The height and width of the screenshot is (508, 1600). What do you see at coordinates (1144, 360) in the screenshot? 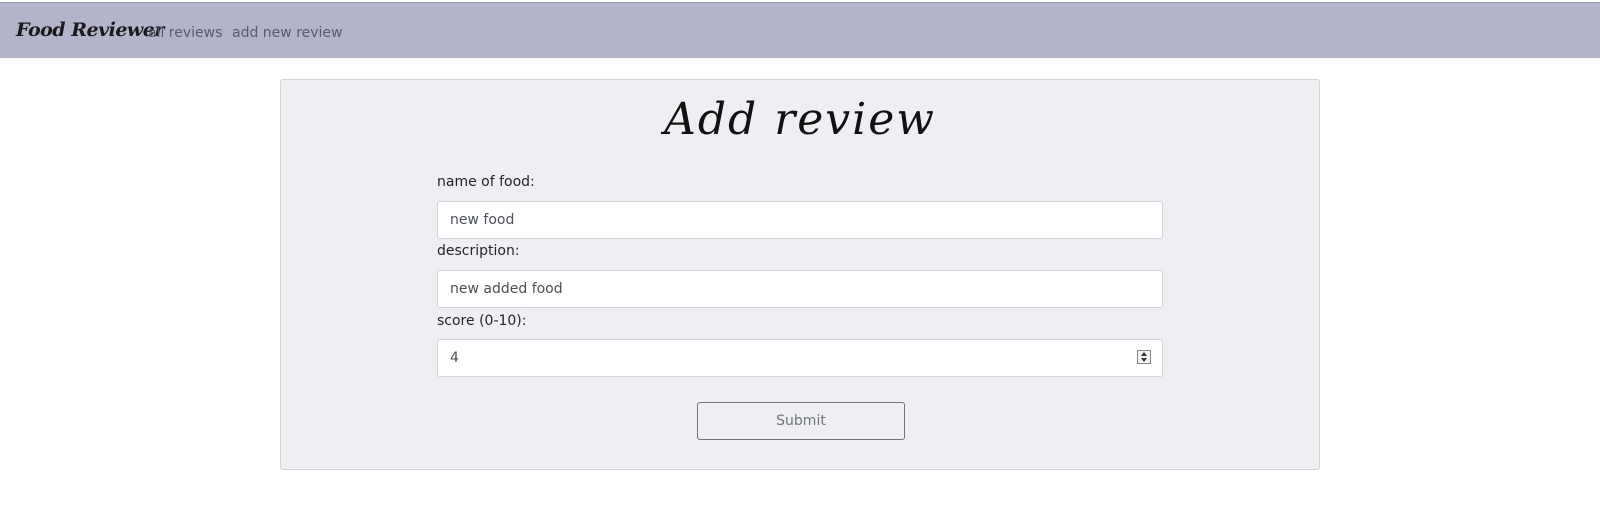
I see `stepper-down-icon` at bounding box center [1144, 360].